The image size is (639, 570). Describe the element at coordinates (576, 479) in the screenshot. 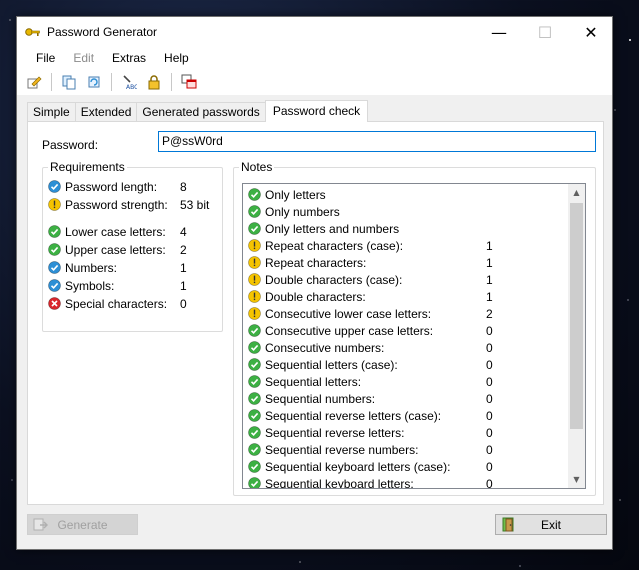

I see `scroll-down-icon: ▼` at that location.